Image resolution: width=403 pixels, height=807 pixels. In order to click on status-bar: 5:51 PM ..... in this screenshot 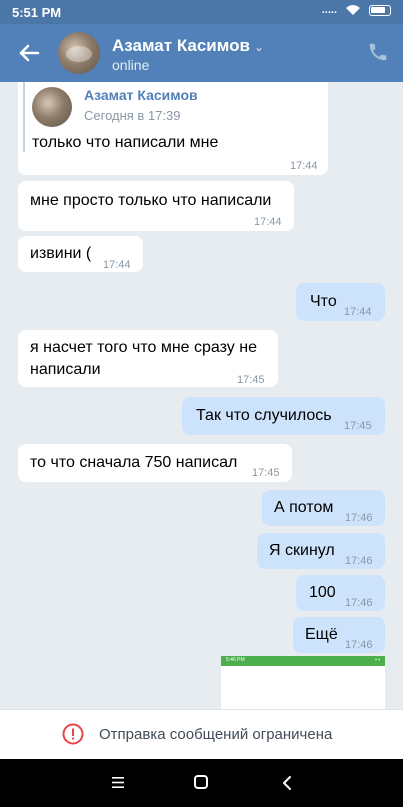, I will do `click(201, 12)`.